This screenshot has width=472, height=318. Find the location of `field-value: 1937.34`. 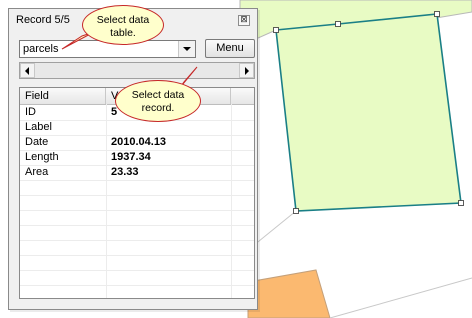

field-value: 1937.34 is located at coordinates (131, 157).